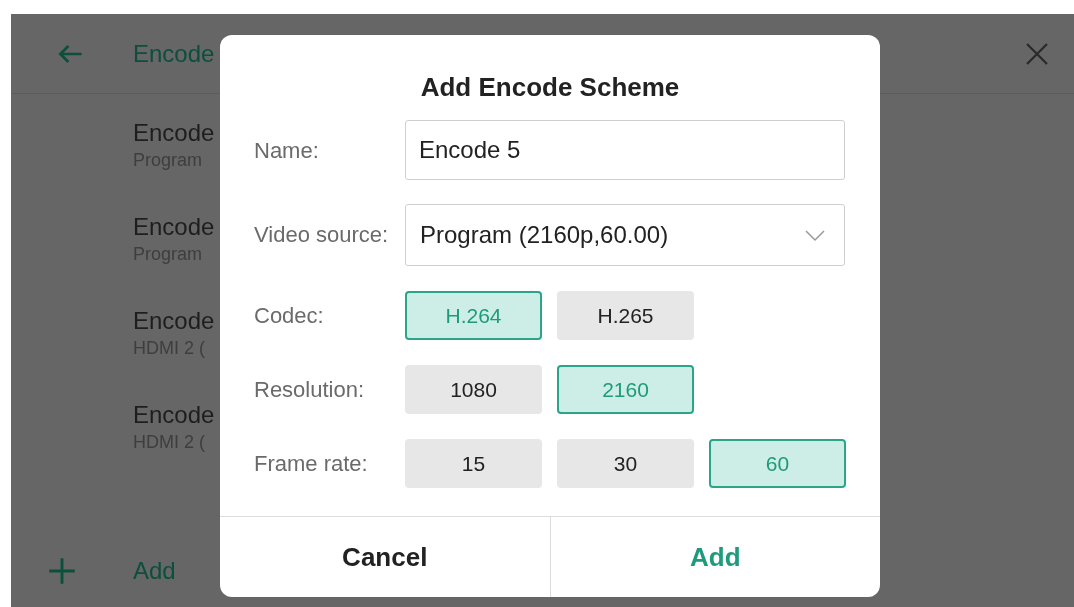 The image size is (1074, 607). I want to click on page-title: Encode, so click(174, 53).